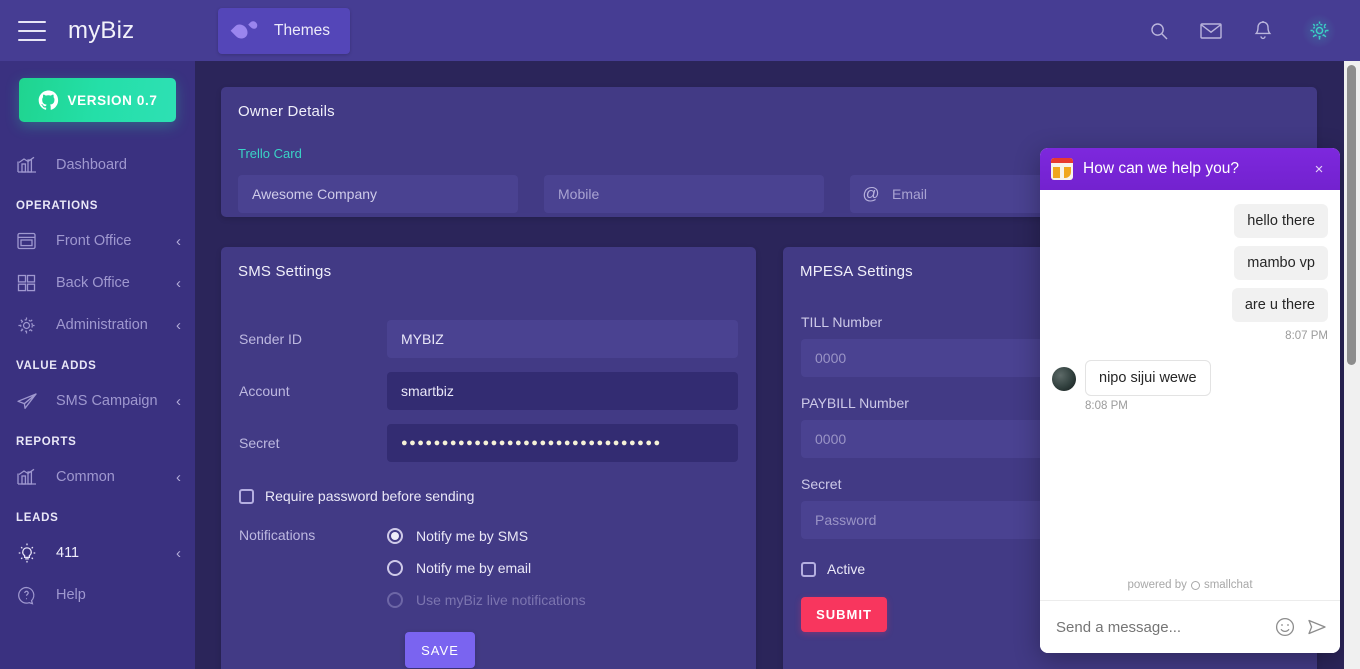 The height and width of the screenshot is (669, 1360). I want to click on chat-powered-by: powered by smallchat, so click(1190, 586).